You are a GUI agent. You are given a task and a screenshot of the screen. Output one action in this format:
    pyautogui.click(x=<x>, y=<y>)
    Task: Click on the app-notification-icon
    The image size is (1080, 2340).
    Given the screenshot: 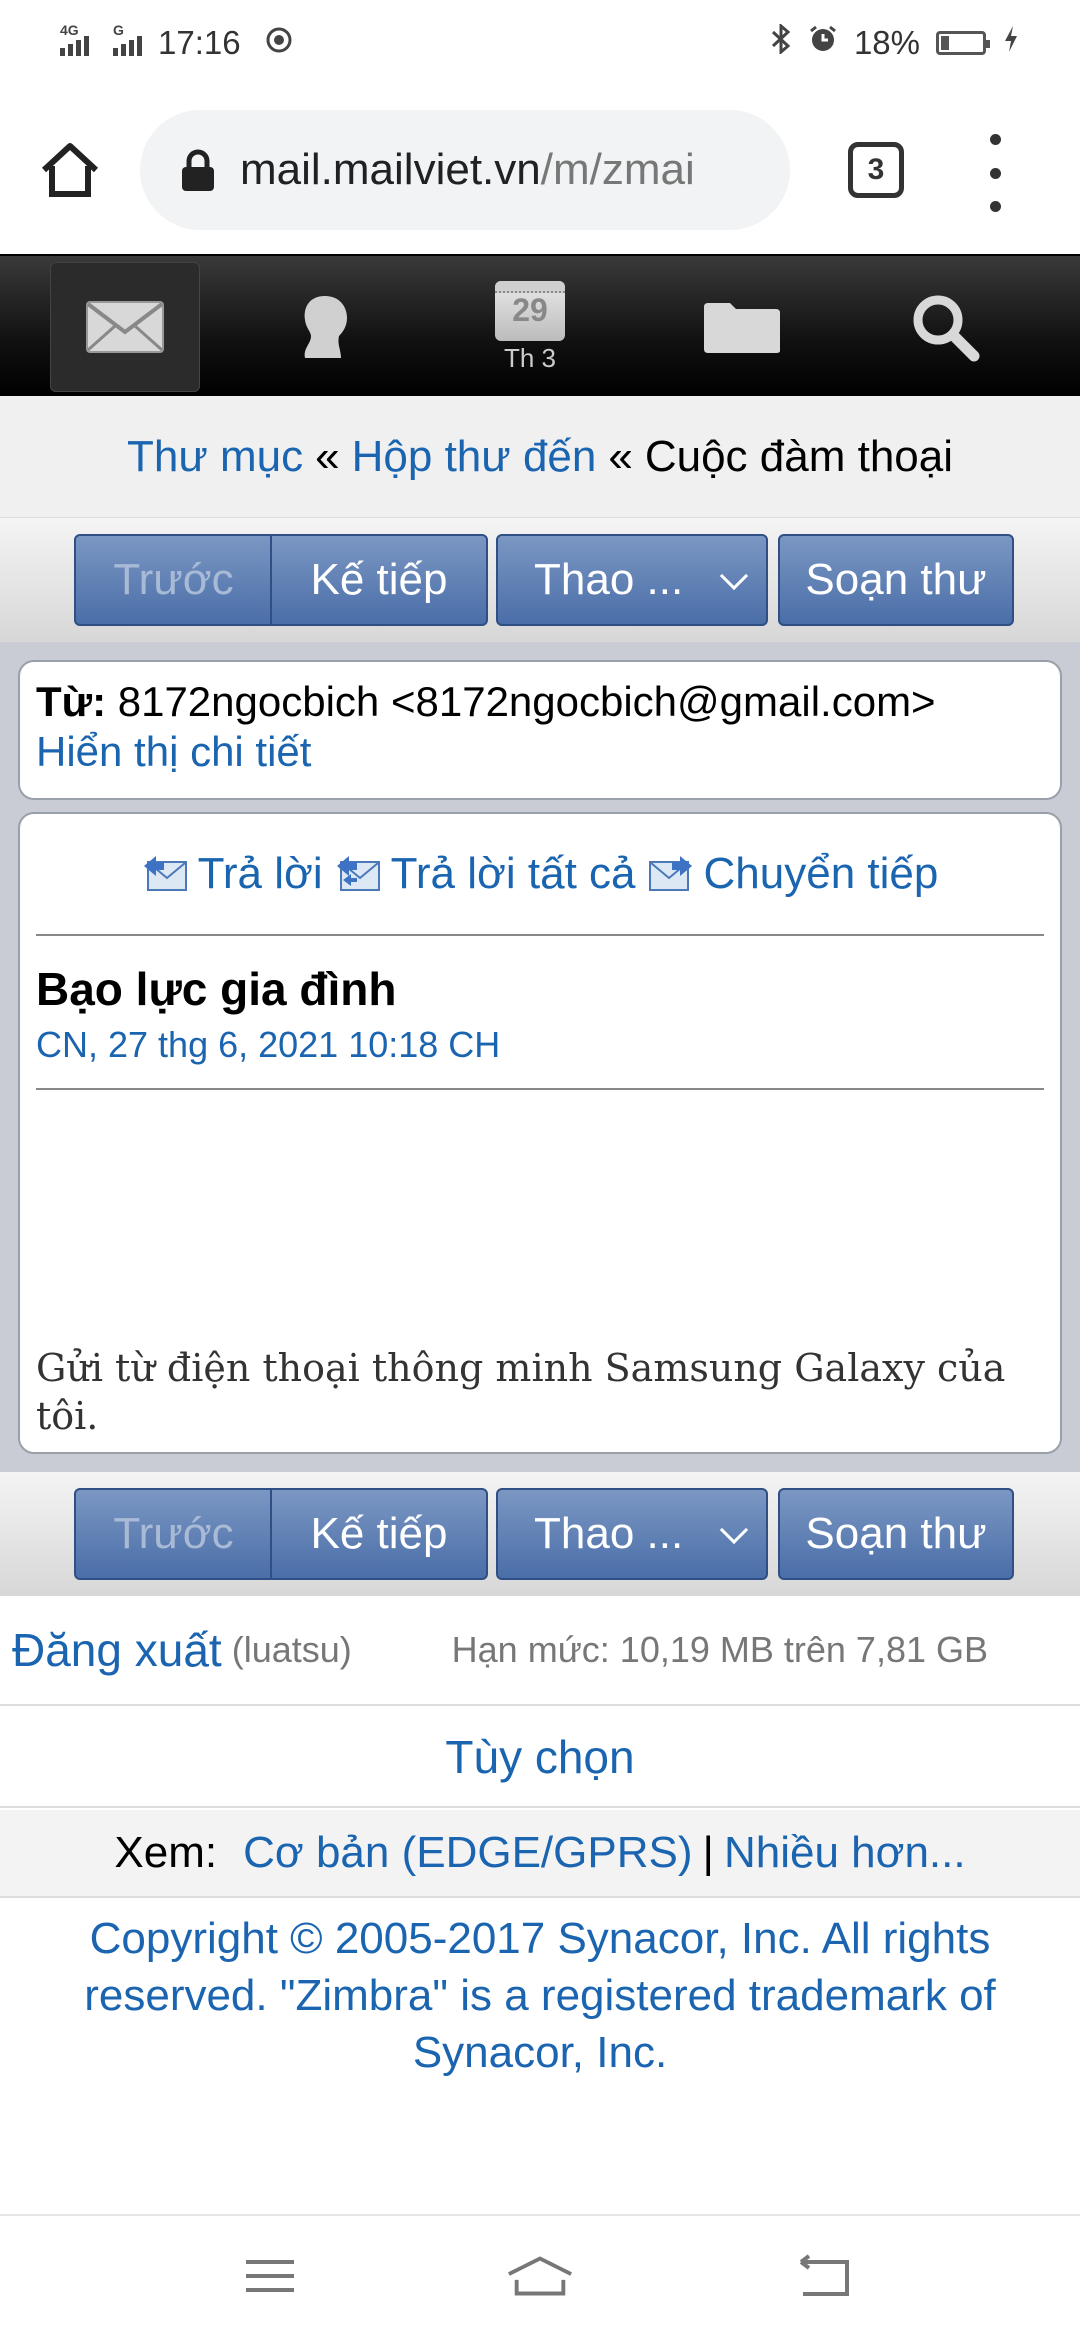 What is the action you would take?
    pyautogui.click(x=279, y=43)
    